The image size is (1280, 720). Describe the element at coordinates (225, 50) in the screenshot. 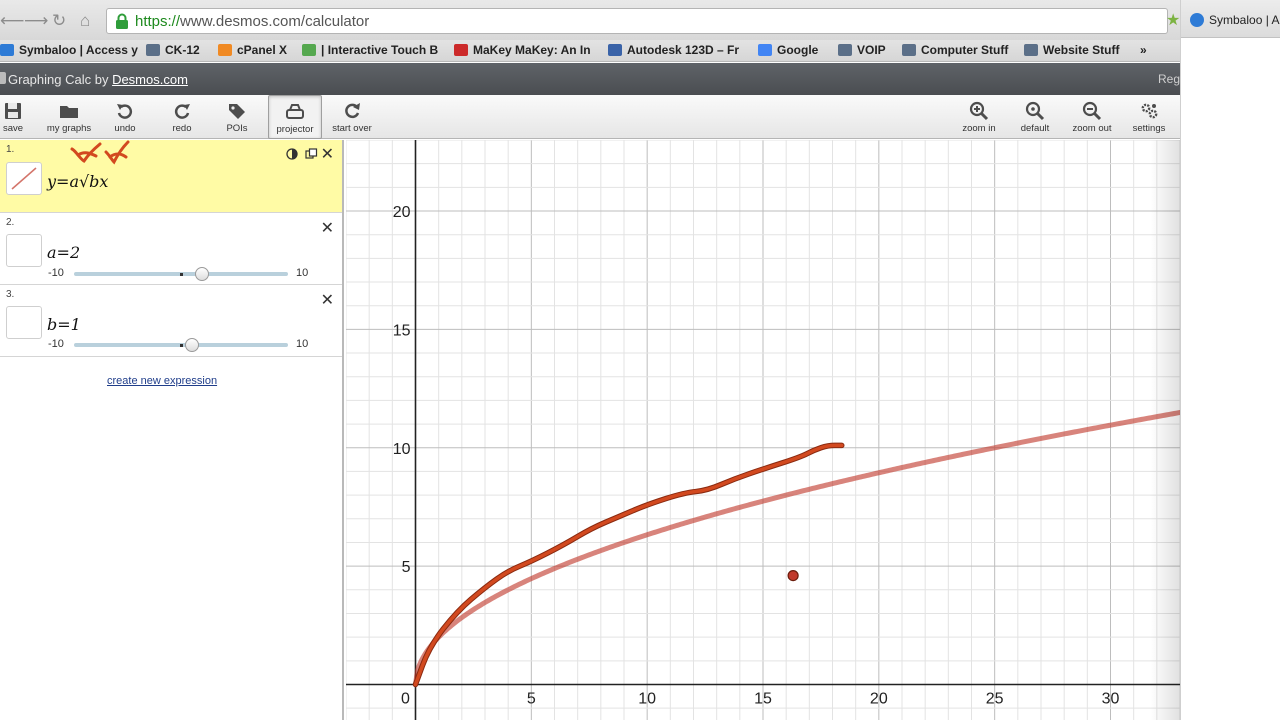

I see `cpanel-icon` at that location.